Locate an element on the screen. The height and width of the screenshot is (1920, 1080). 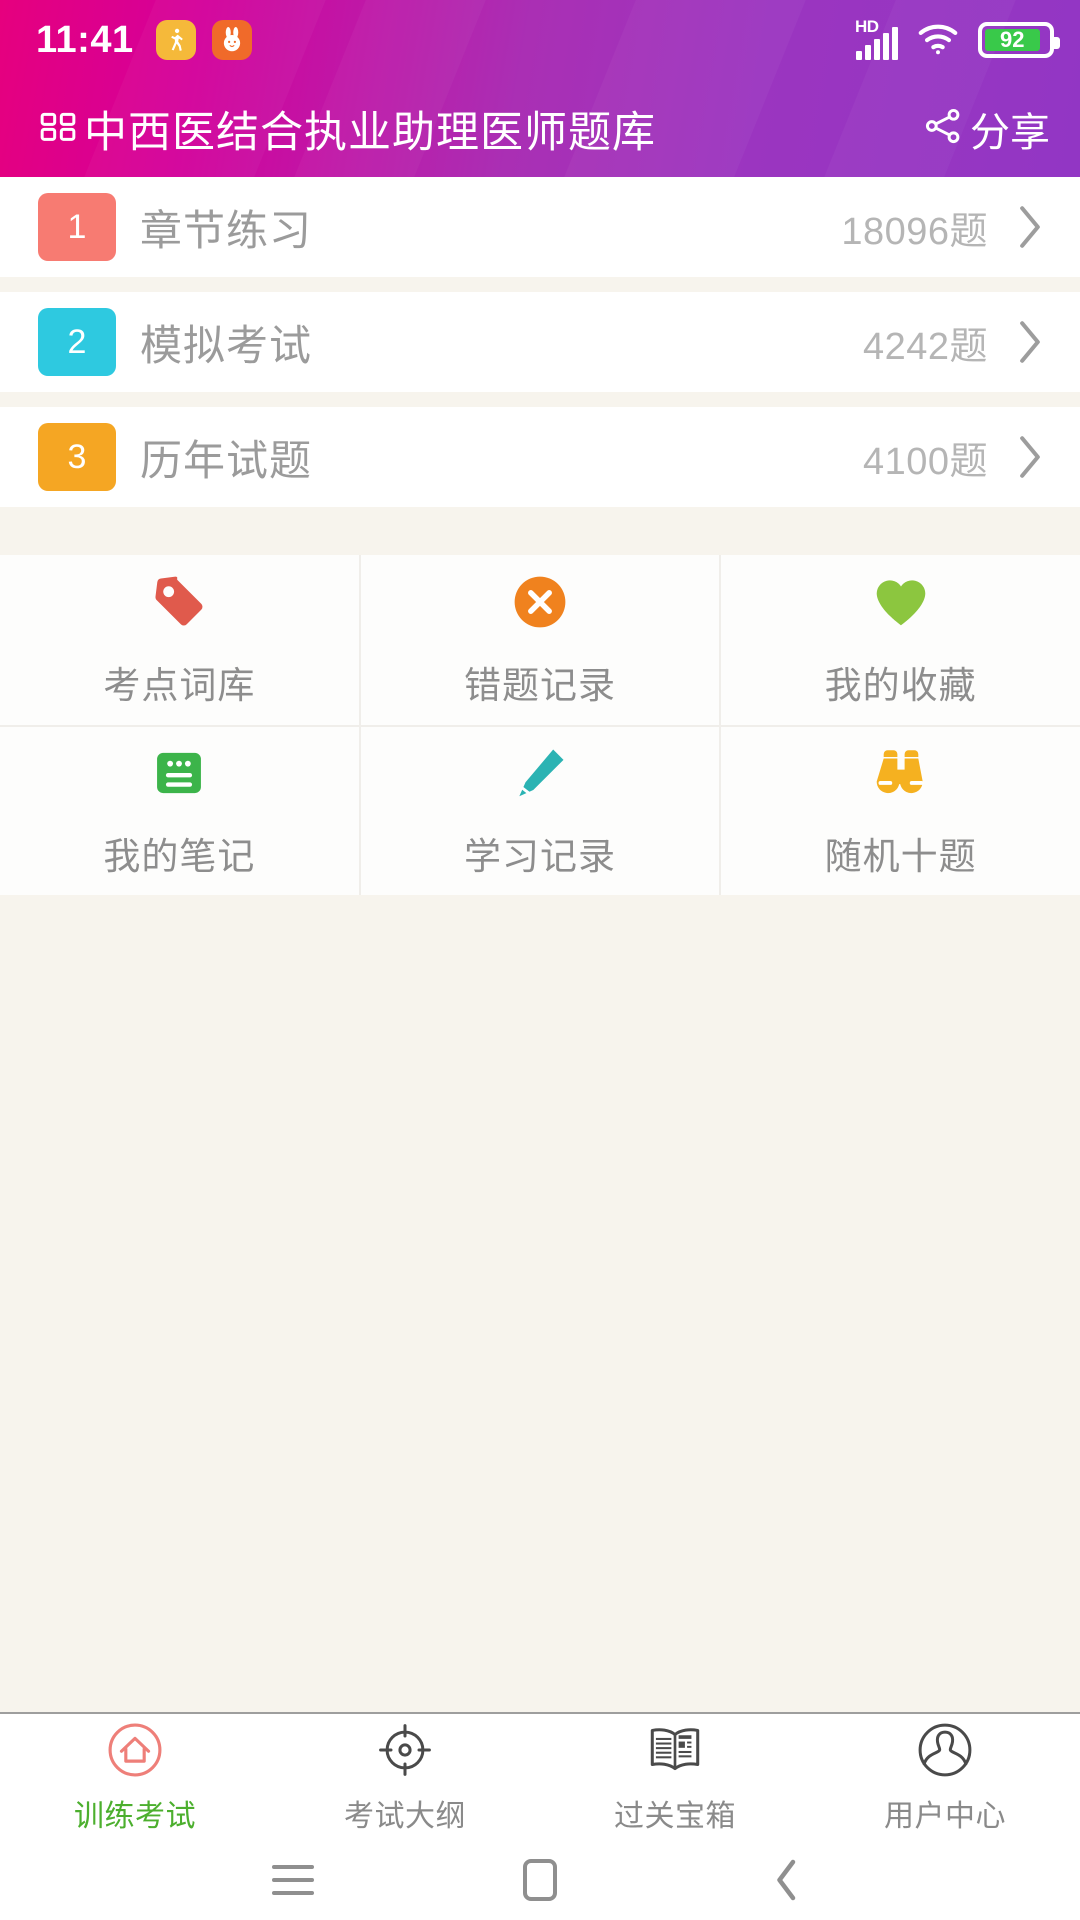
target-crosshair-icon is located at coordinates (405, 1750).